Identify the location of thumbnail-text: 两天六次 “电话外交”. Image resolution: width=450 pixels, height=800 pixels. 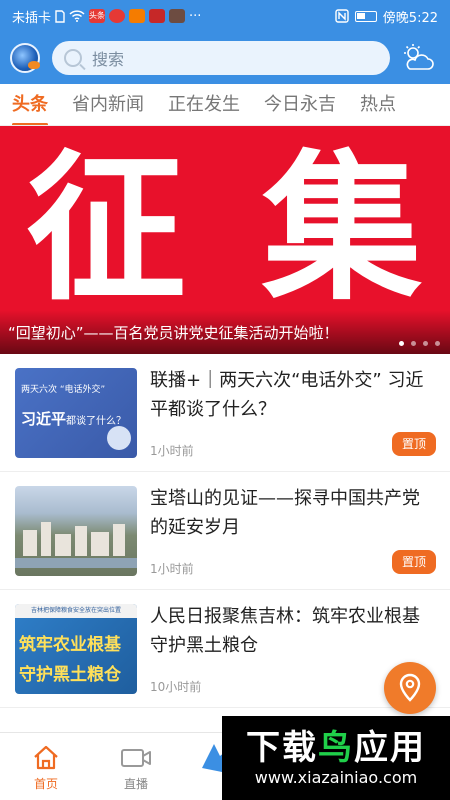
(63, 390).